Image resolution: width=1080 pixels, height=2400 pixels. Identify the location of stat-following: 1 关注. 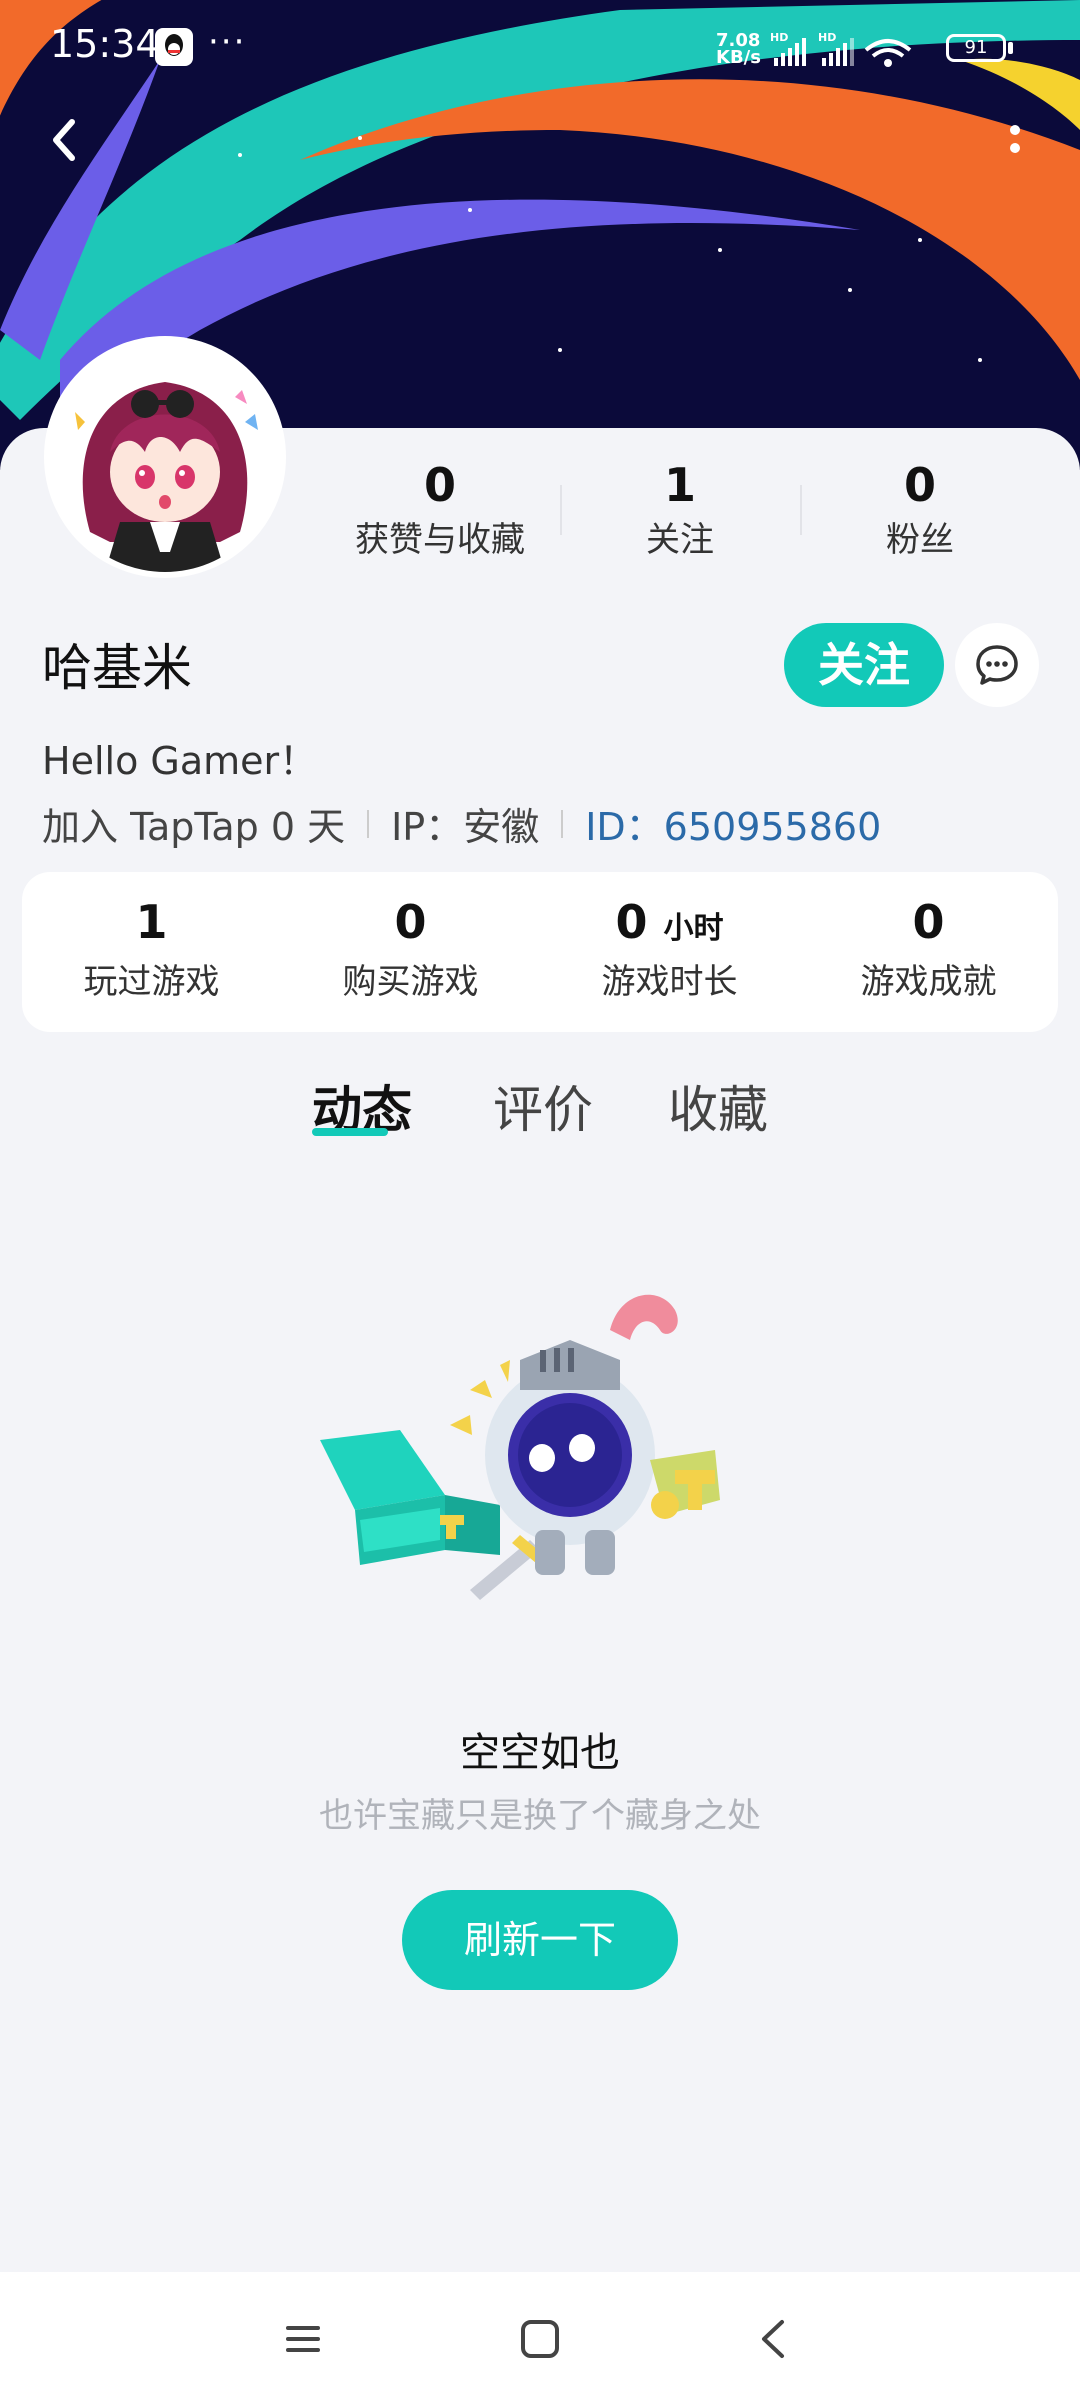
(680, 512).